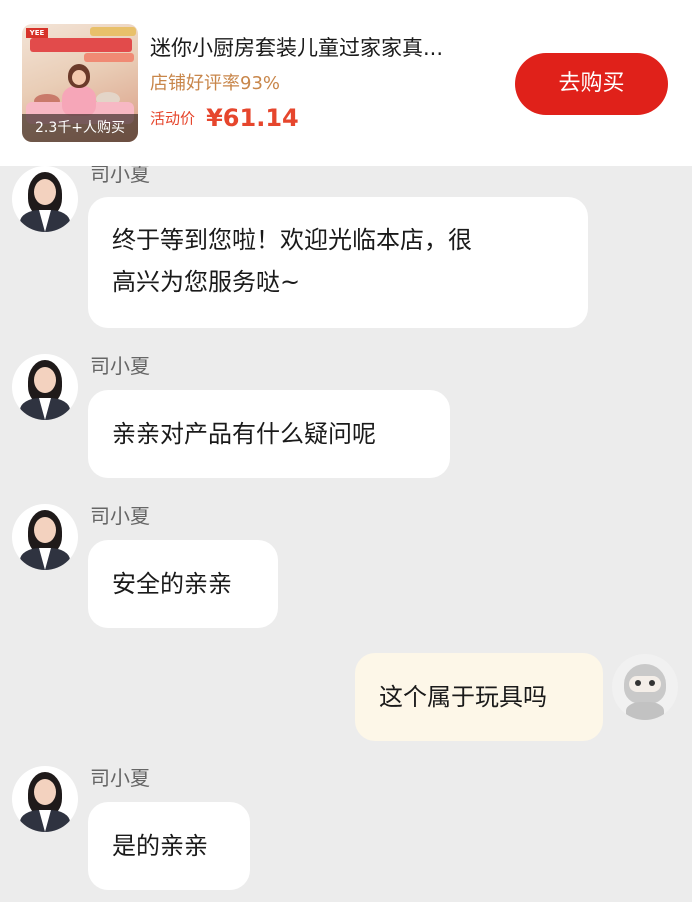 This screenshot has width=692, height=902. I want to click on official-badge, so click(113, 31).